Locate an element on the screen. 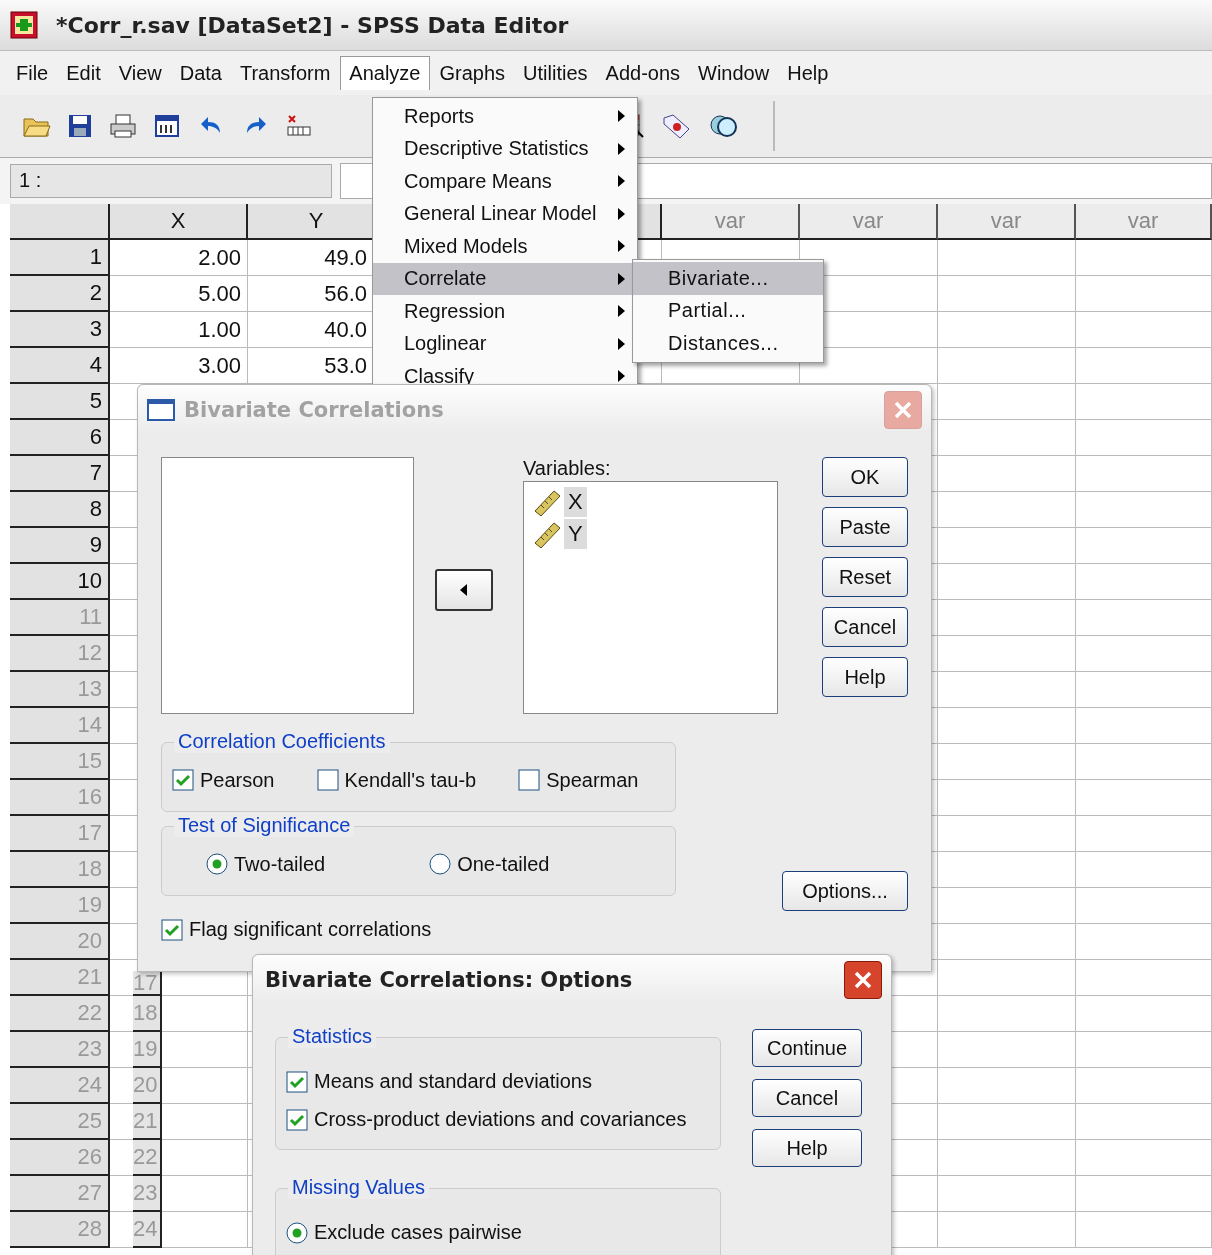 This screenshot has width=1212, height=1255. dialog-button: Reset is located at coordinates (865, 577).